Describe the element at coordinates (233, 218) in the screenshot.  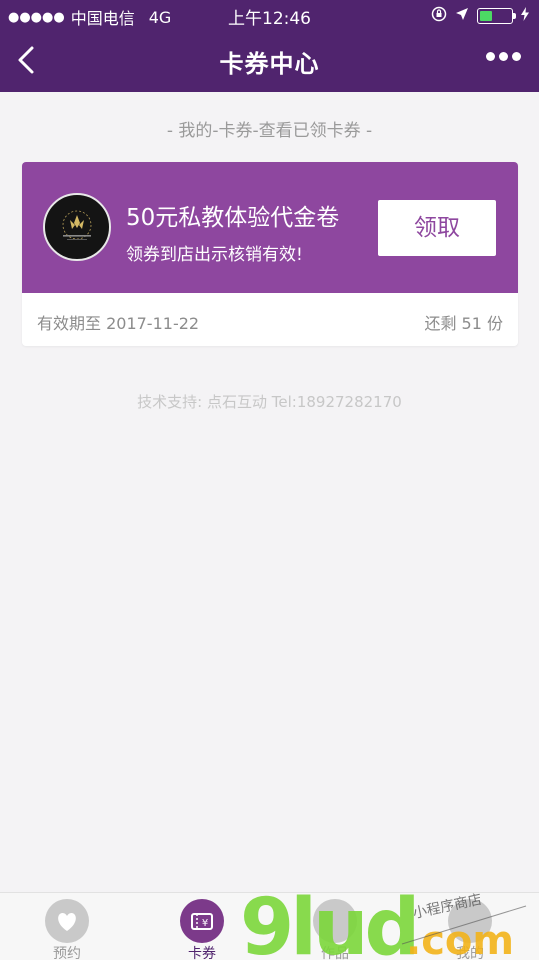
I see `coupon-name: 50元私教体验代金卷` at that location.